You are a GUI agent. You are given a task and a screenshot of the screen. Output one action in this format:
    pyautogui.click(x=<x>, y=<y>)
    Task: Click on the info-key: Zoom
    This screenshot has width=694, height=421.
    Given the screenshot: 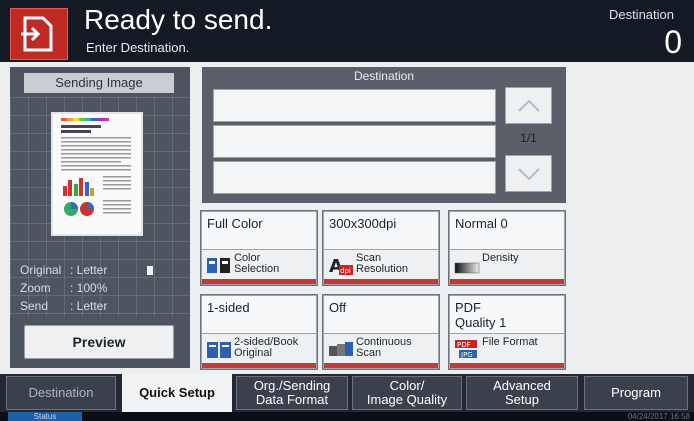 What is the action you would take?
    pyautogui.click(x=35, y=288)
    